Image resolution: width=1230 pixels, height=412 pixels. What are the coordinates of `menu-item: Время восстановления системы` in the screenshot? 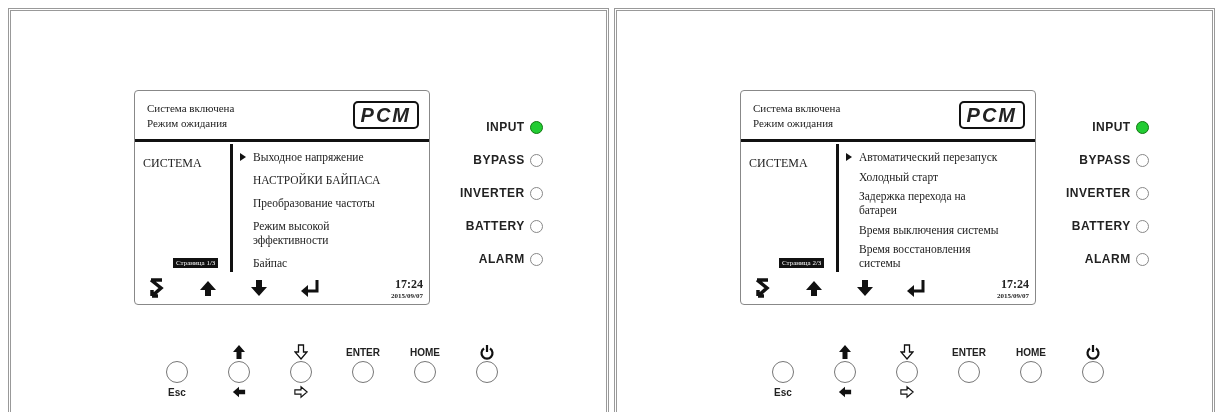 It's located at (922, 256).